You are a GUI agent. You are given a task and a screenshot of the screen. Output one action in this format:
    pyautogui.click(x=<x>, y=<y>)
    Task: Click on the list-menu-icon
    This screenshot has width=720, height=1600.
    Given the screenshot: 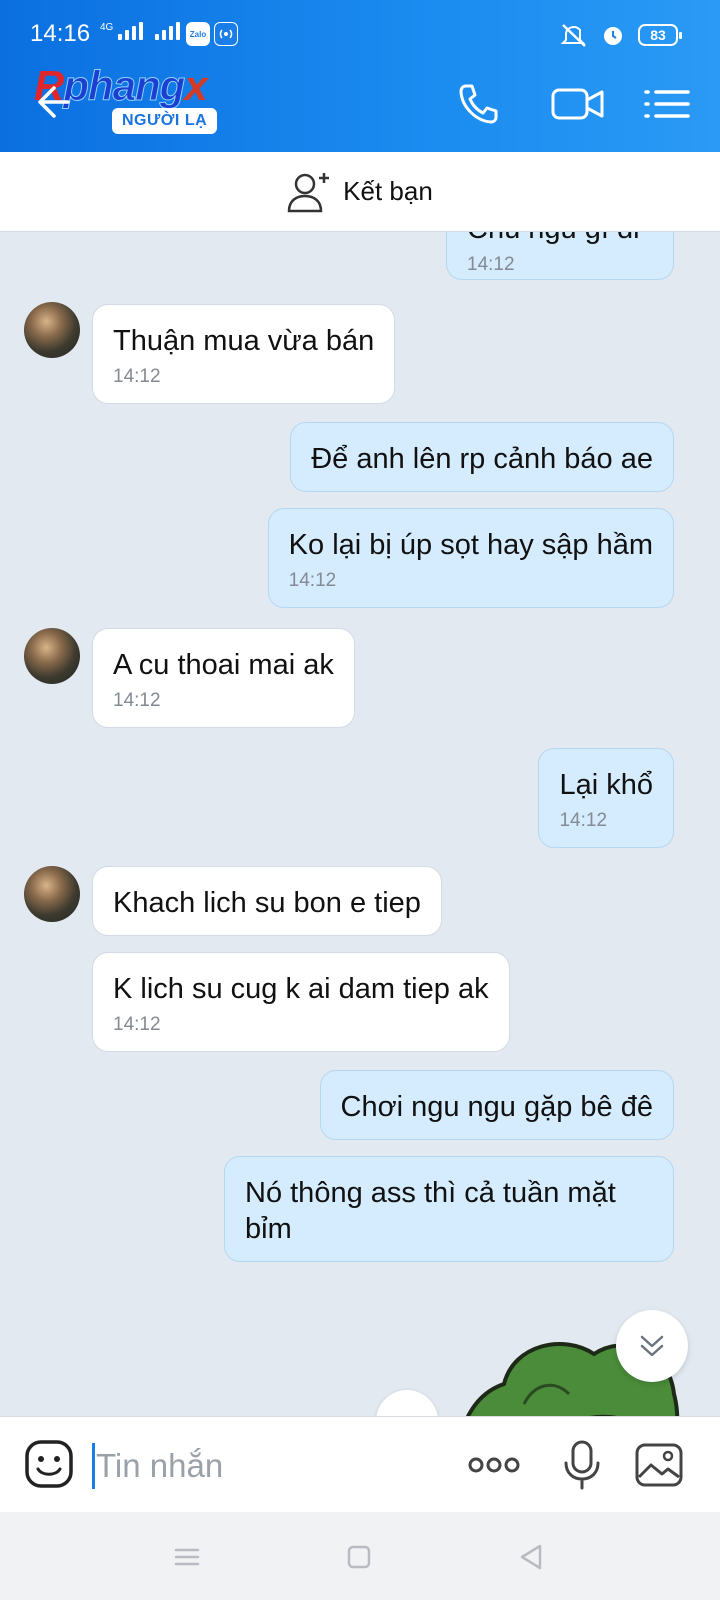 What is the action you would take?
    pyautogui.click(x=667, y=104)
    